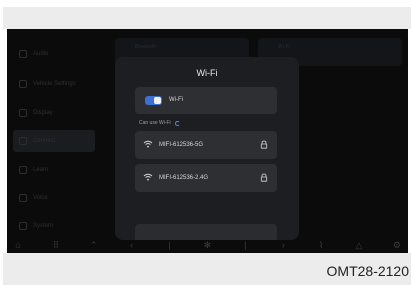 This screenshot has width=414, height=285. I want to click on sidebar-item-label: Connect, so click(44, 141).